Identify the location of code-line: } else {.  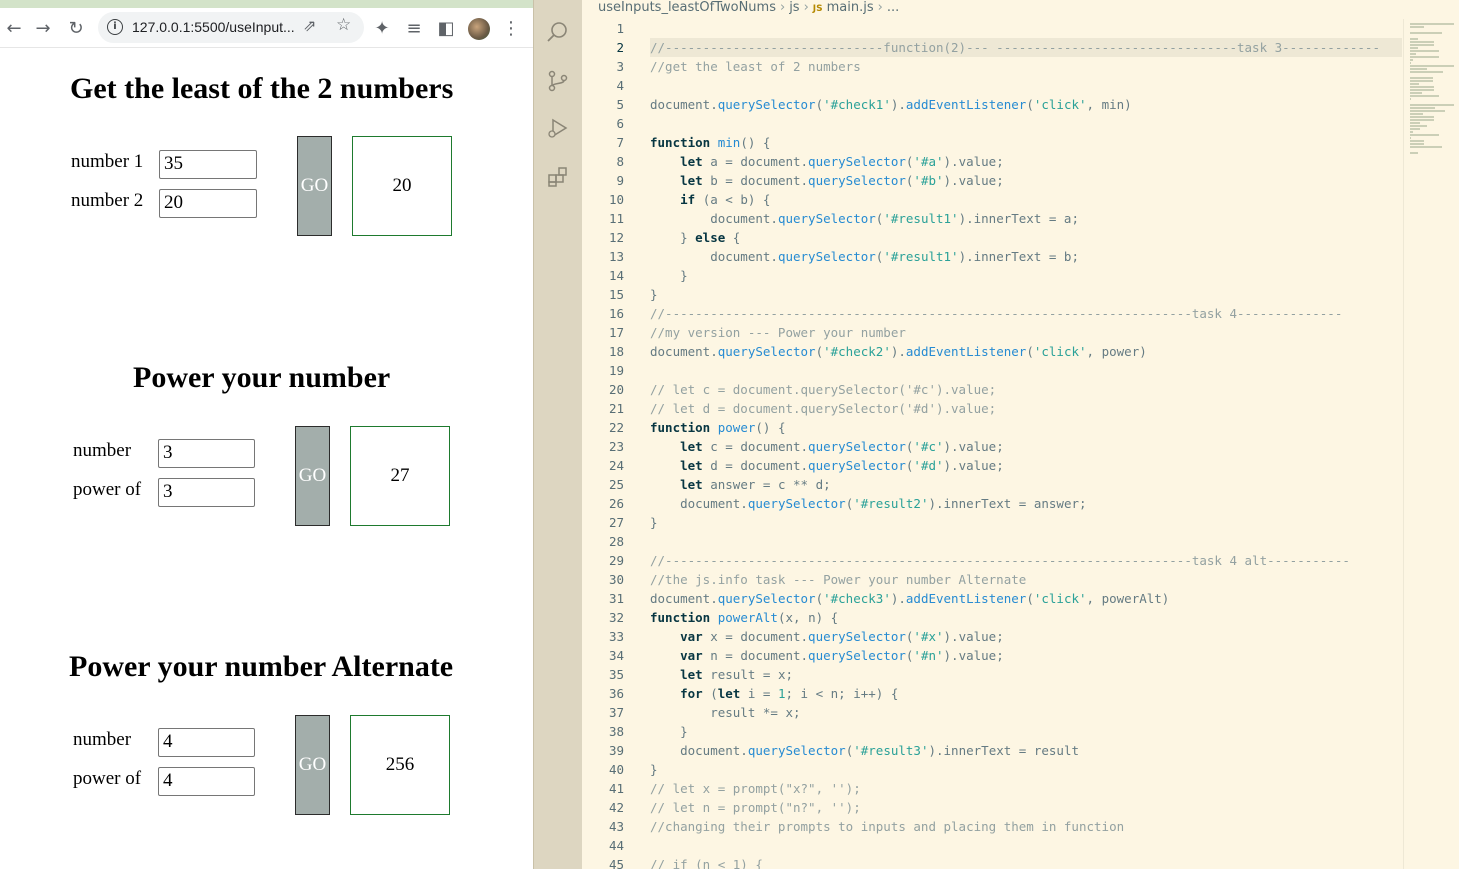
(1026, 237).